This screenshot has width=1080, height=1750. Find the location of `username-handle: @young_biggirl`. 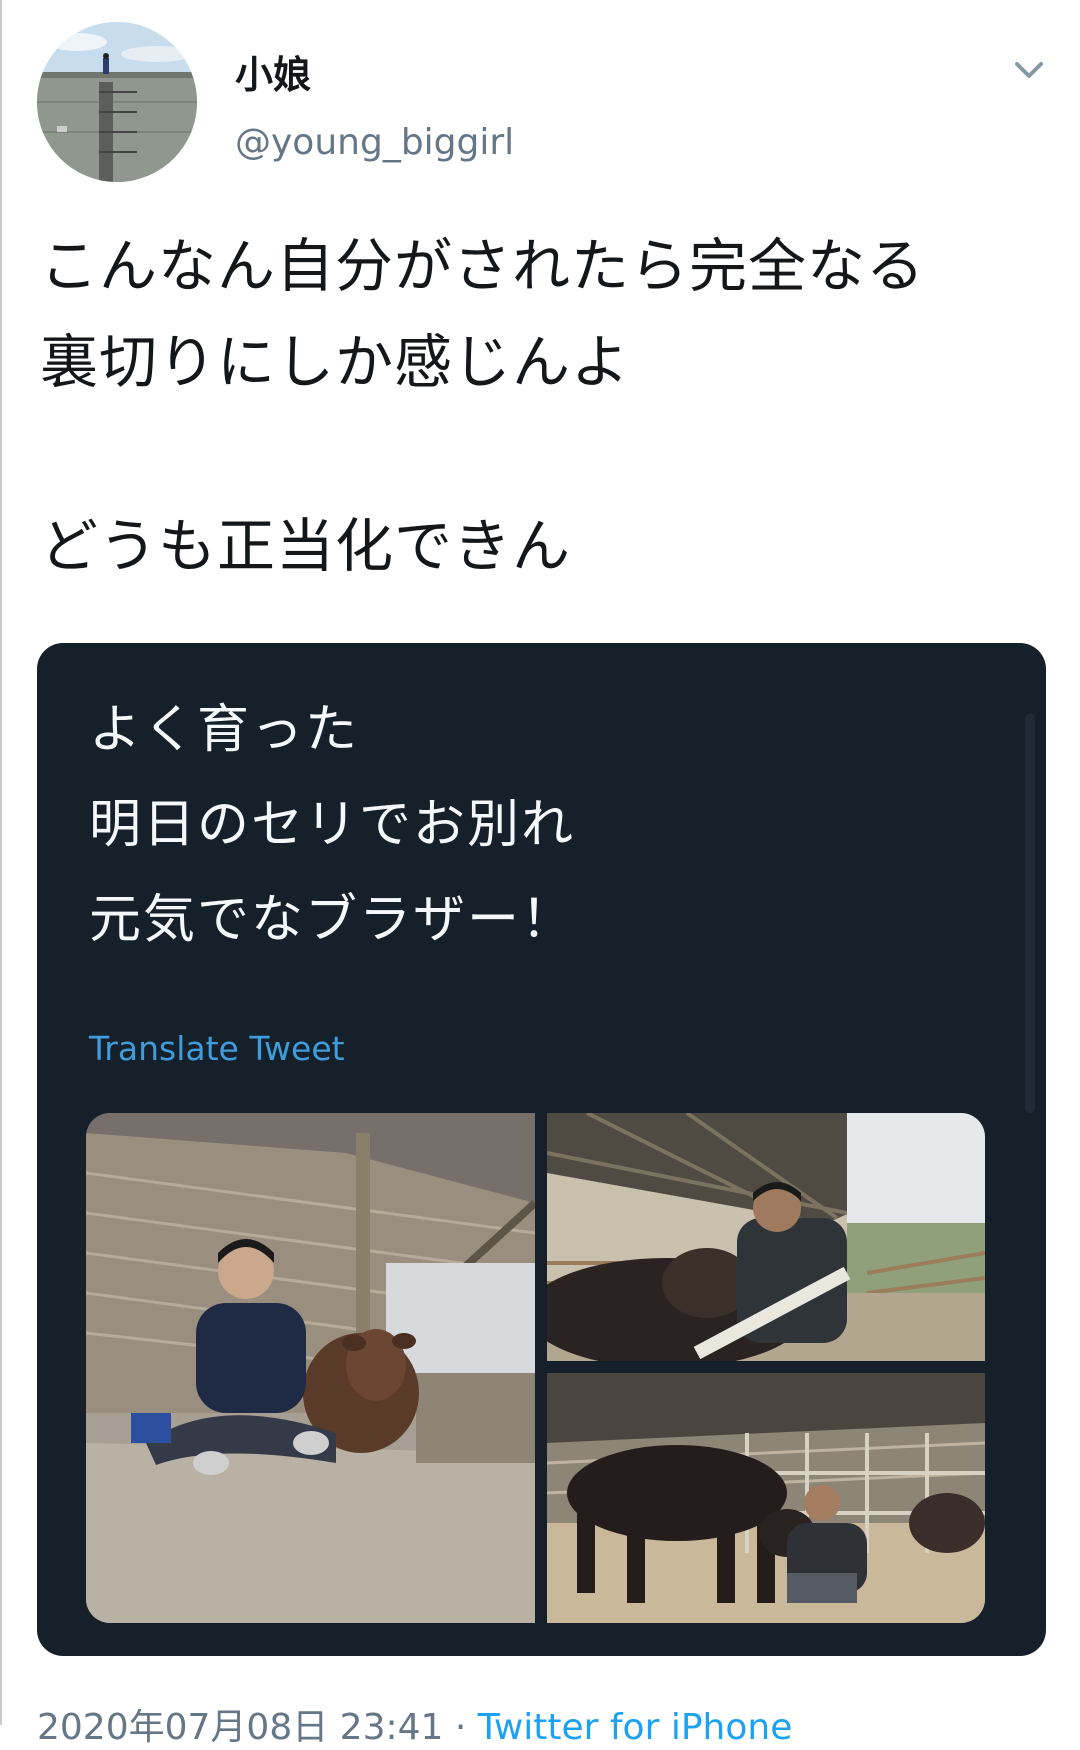

username-handle: @young_biggirl is located at coordinates (374, 142).